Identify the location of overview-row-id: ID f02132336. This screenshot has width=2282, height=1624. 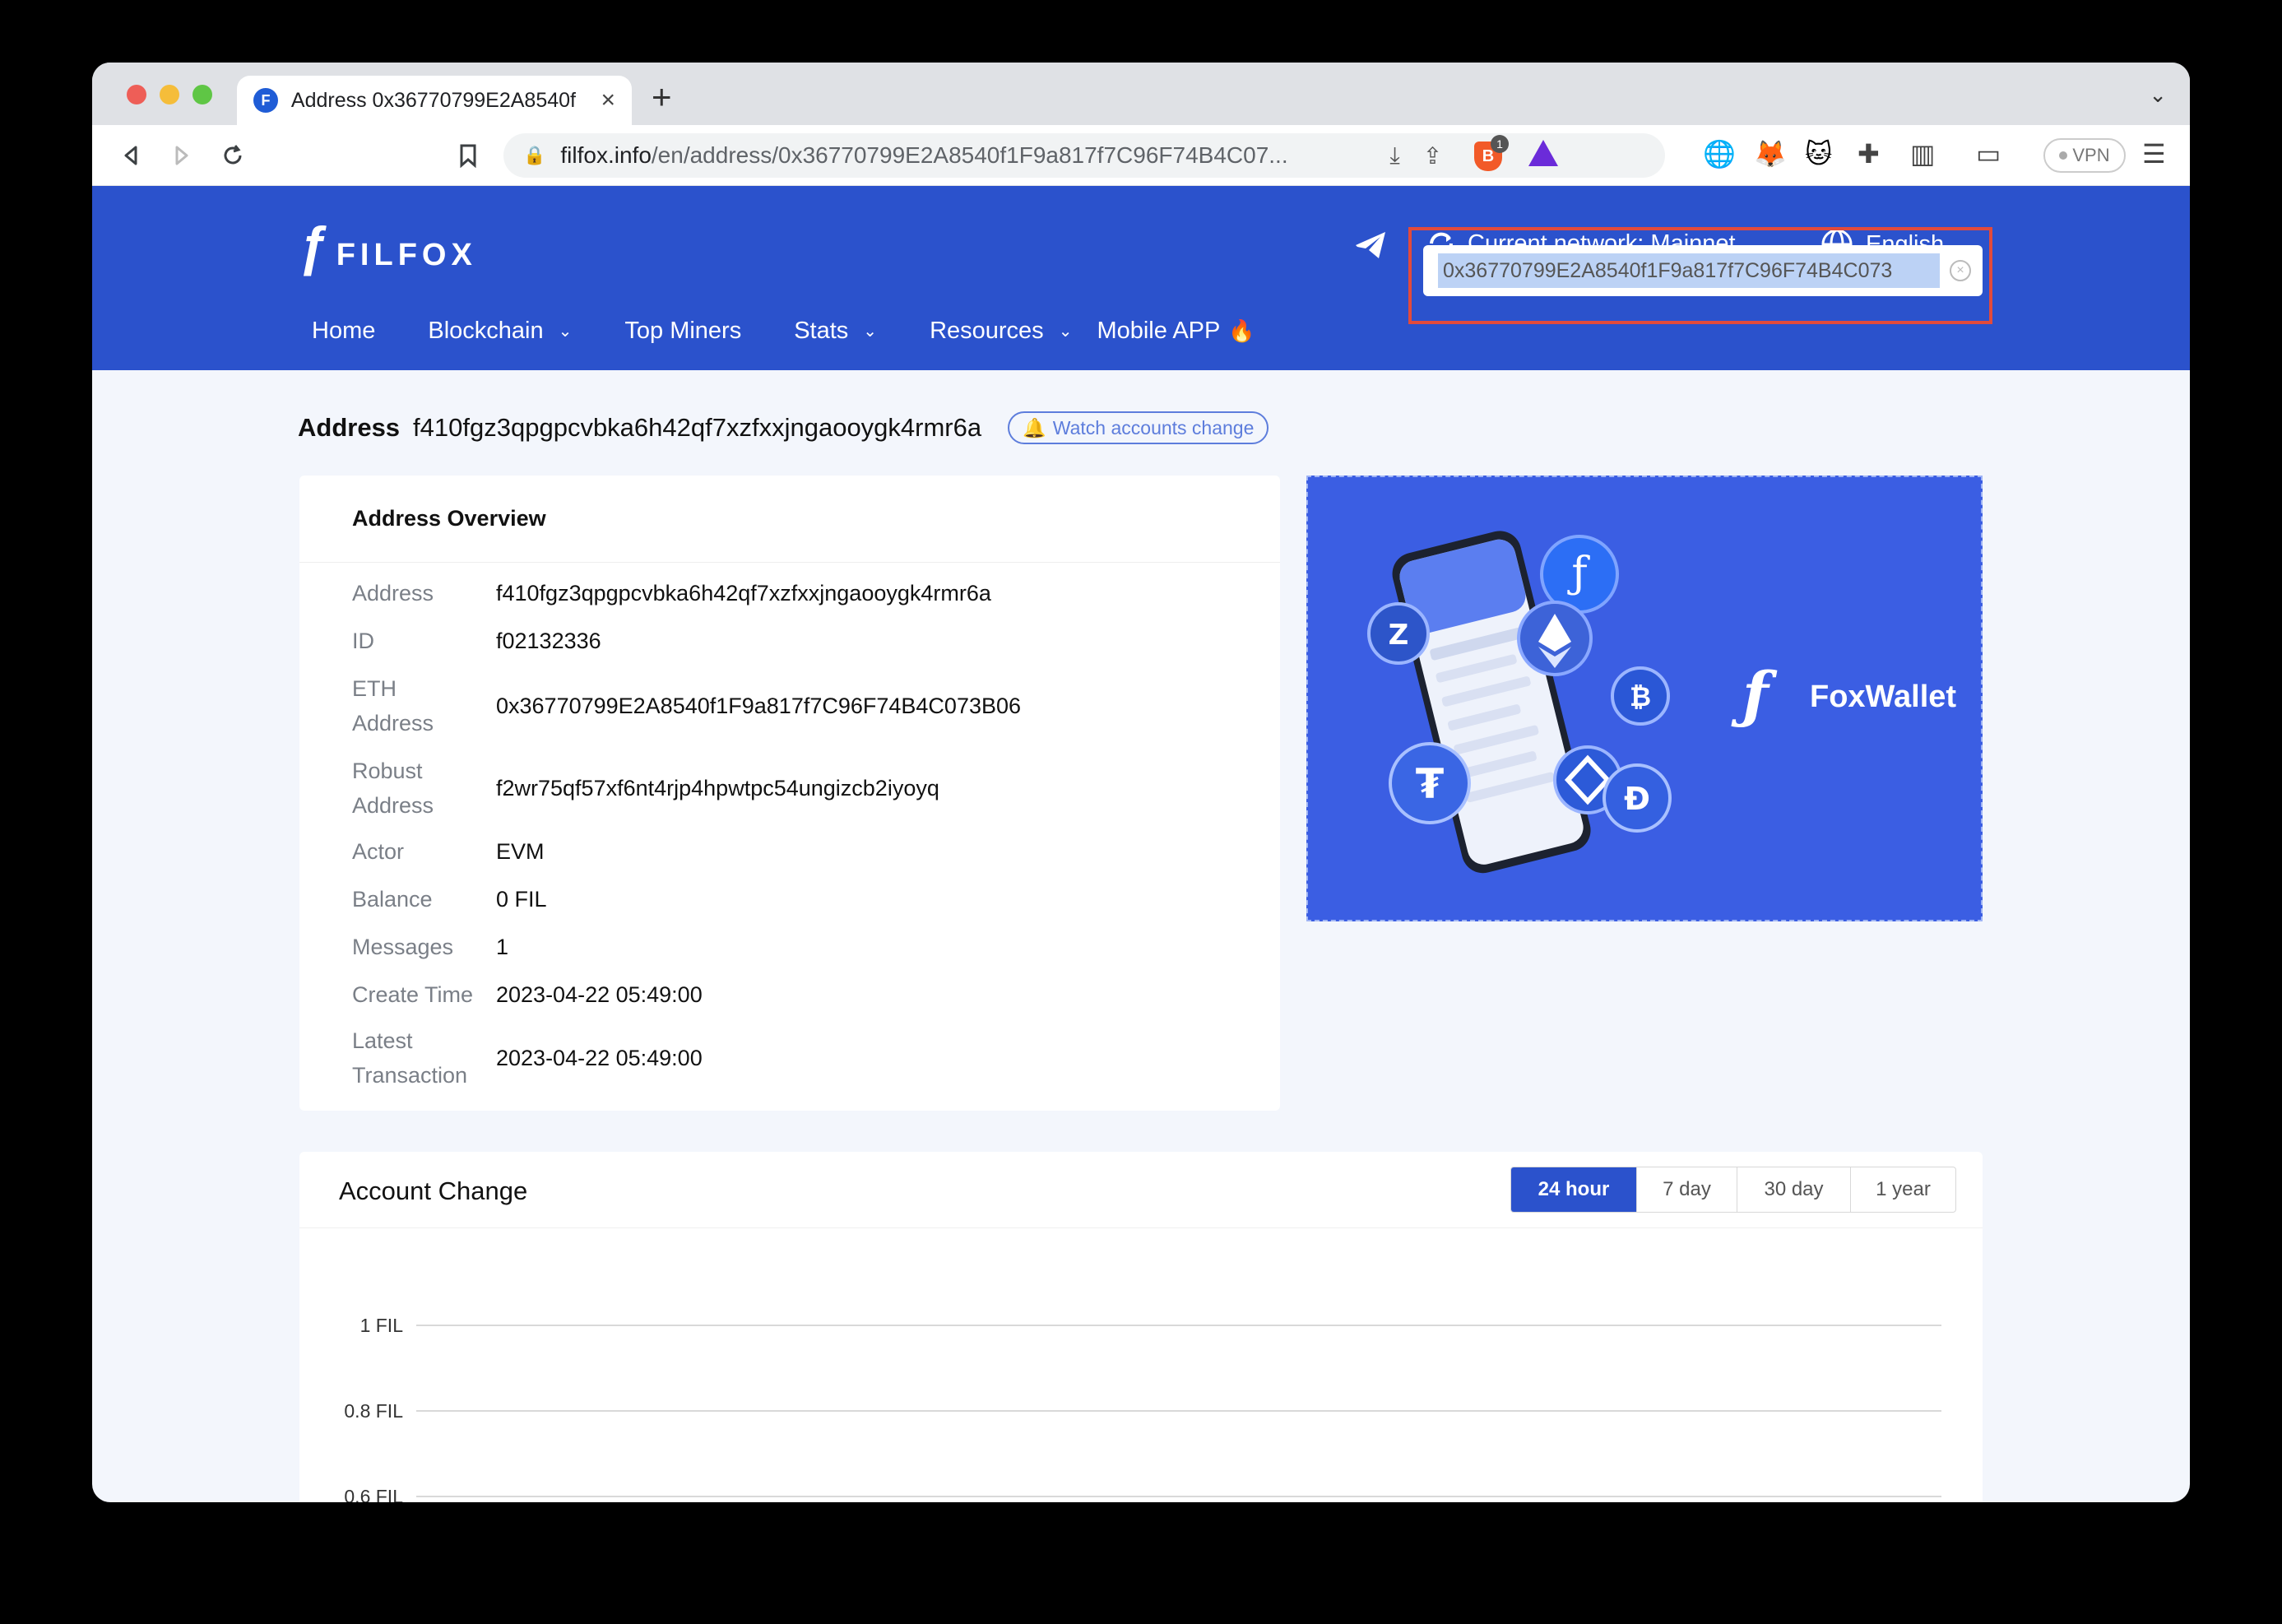
(476, 641).